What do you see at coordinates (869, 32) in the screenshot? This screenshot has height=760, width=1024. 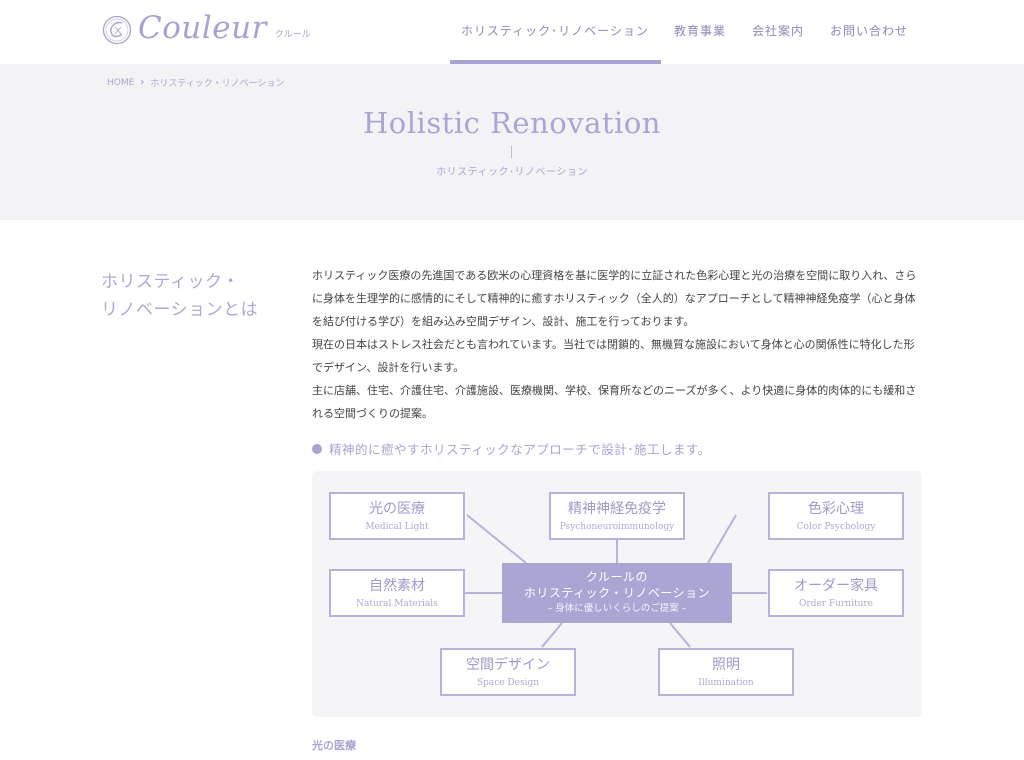 I see `nav-contact: お問い合わせ` at bounding box center [869, 32].